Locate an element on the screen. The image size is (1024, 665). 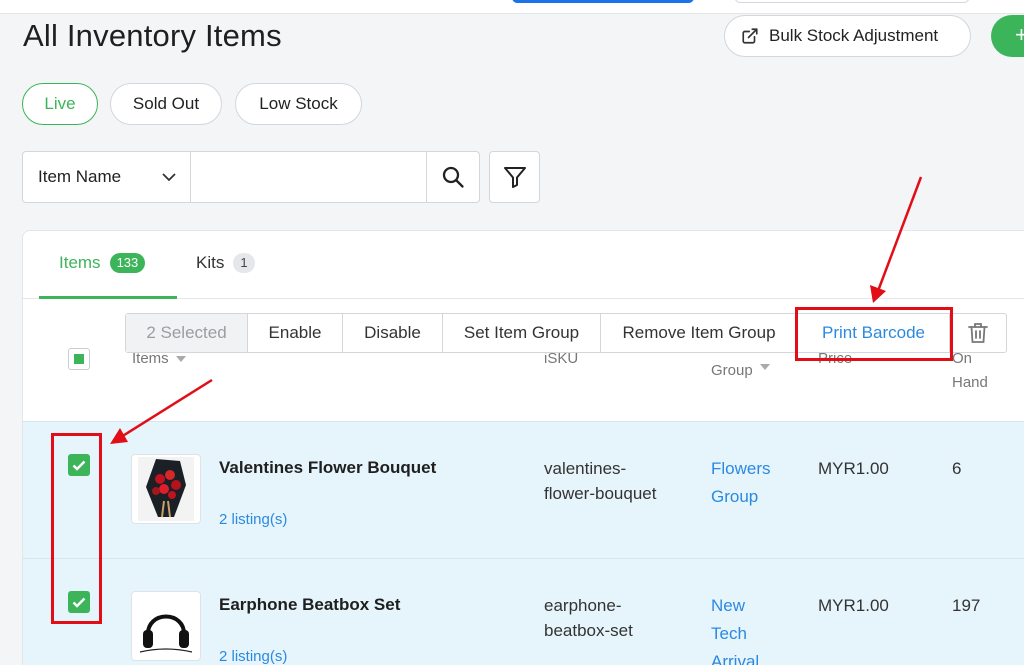
tab-items-label: Items is located at coordinates (80, 262).